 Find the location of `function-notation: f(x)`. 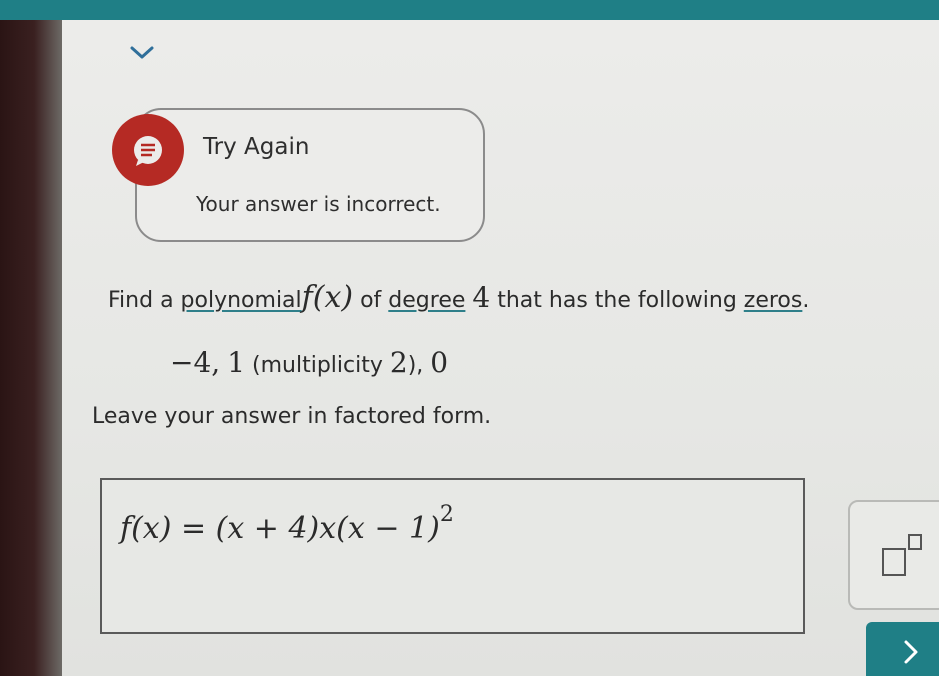

function-notation: f(x) is located at coordinates (327, 297).